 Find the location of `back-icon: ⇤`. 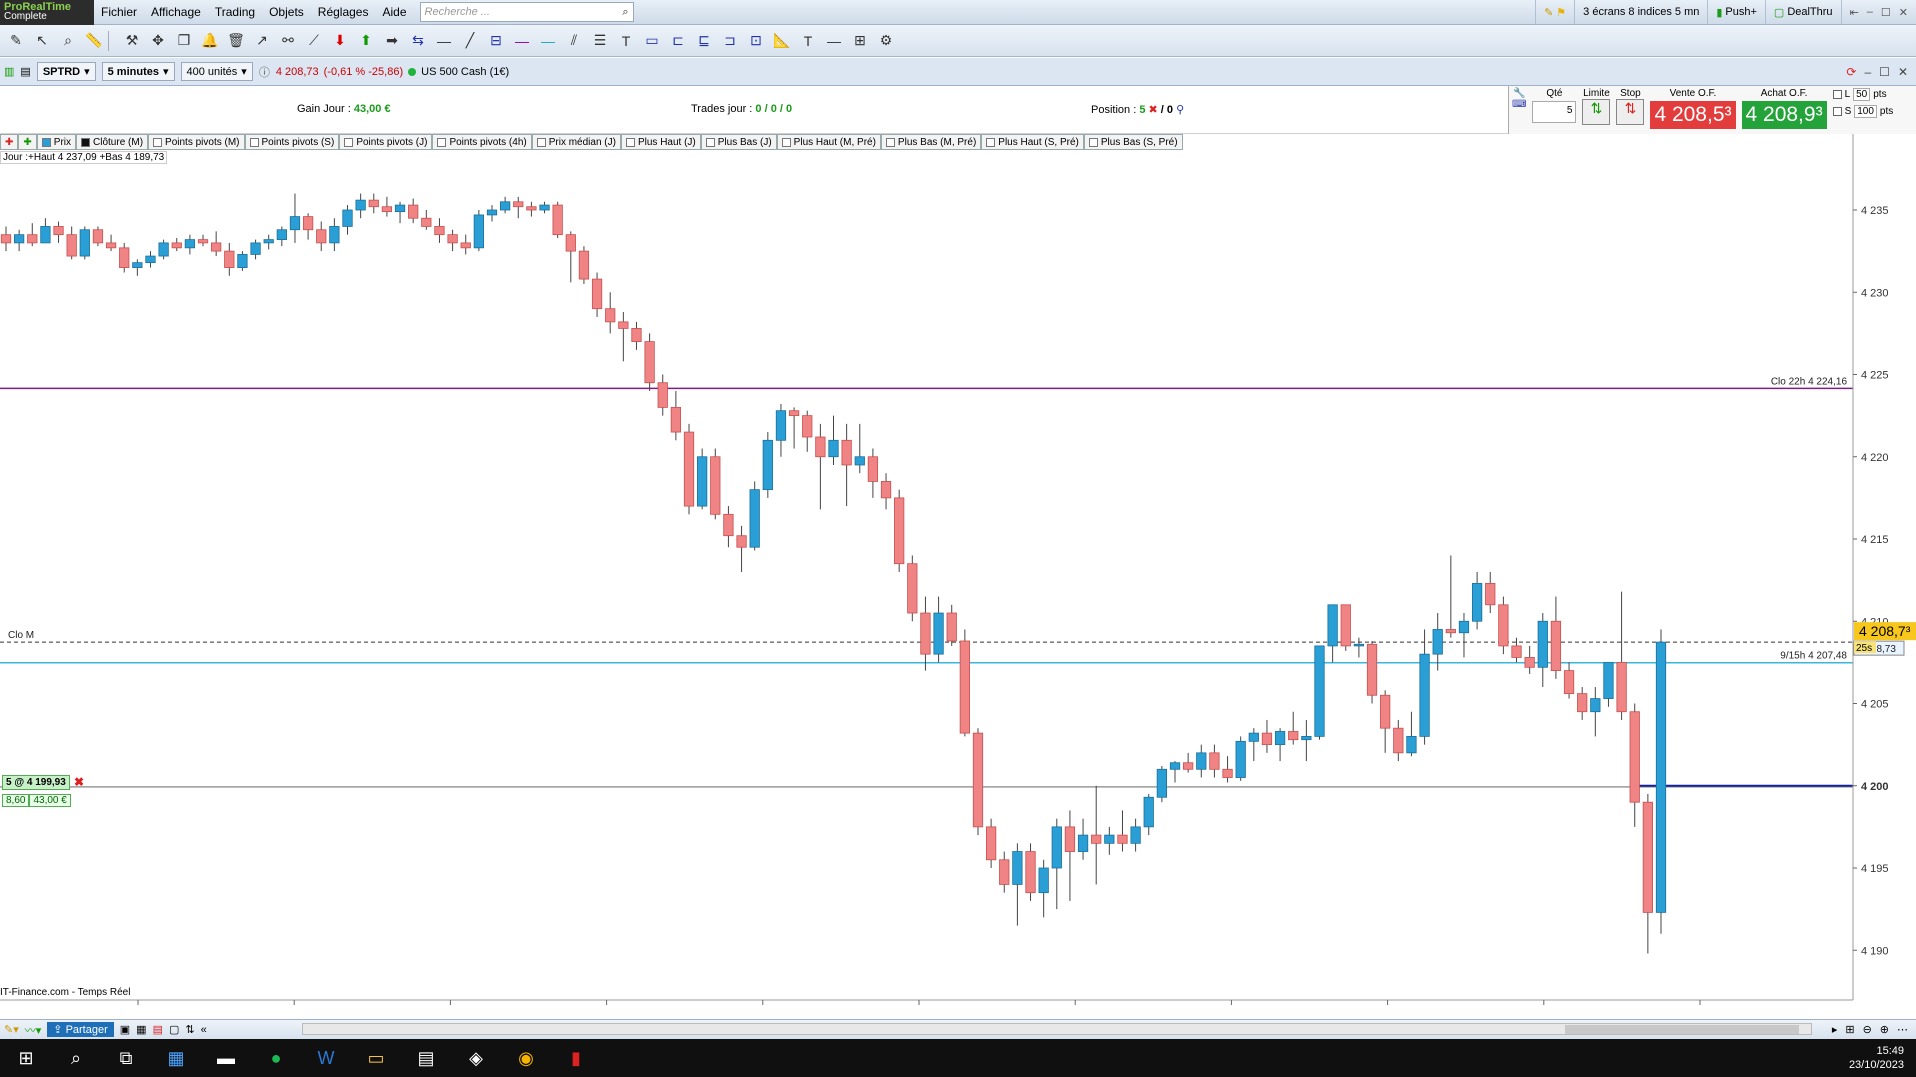

back-icon: ⇤ is located at coordinates (1854, 12).